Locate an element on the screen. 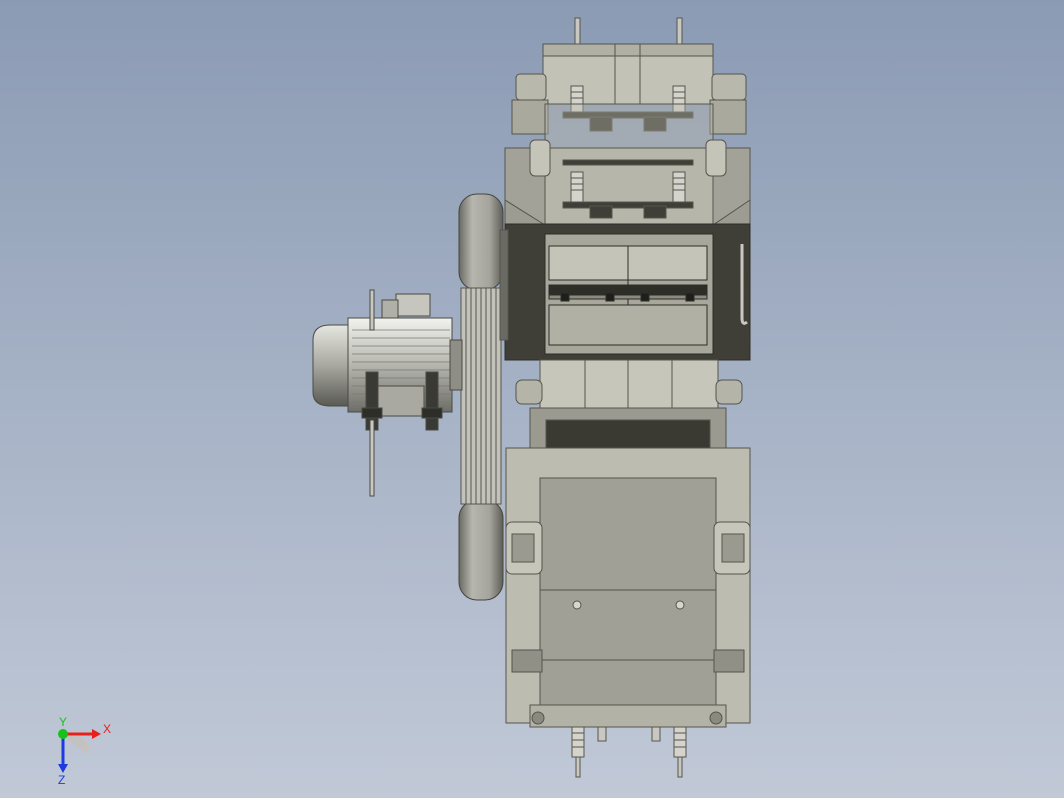  electric-motor is located at coordinates (387, 393).